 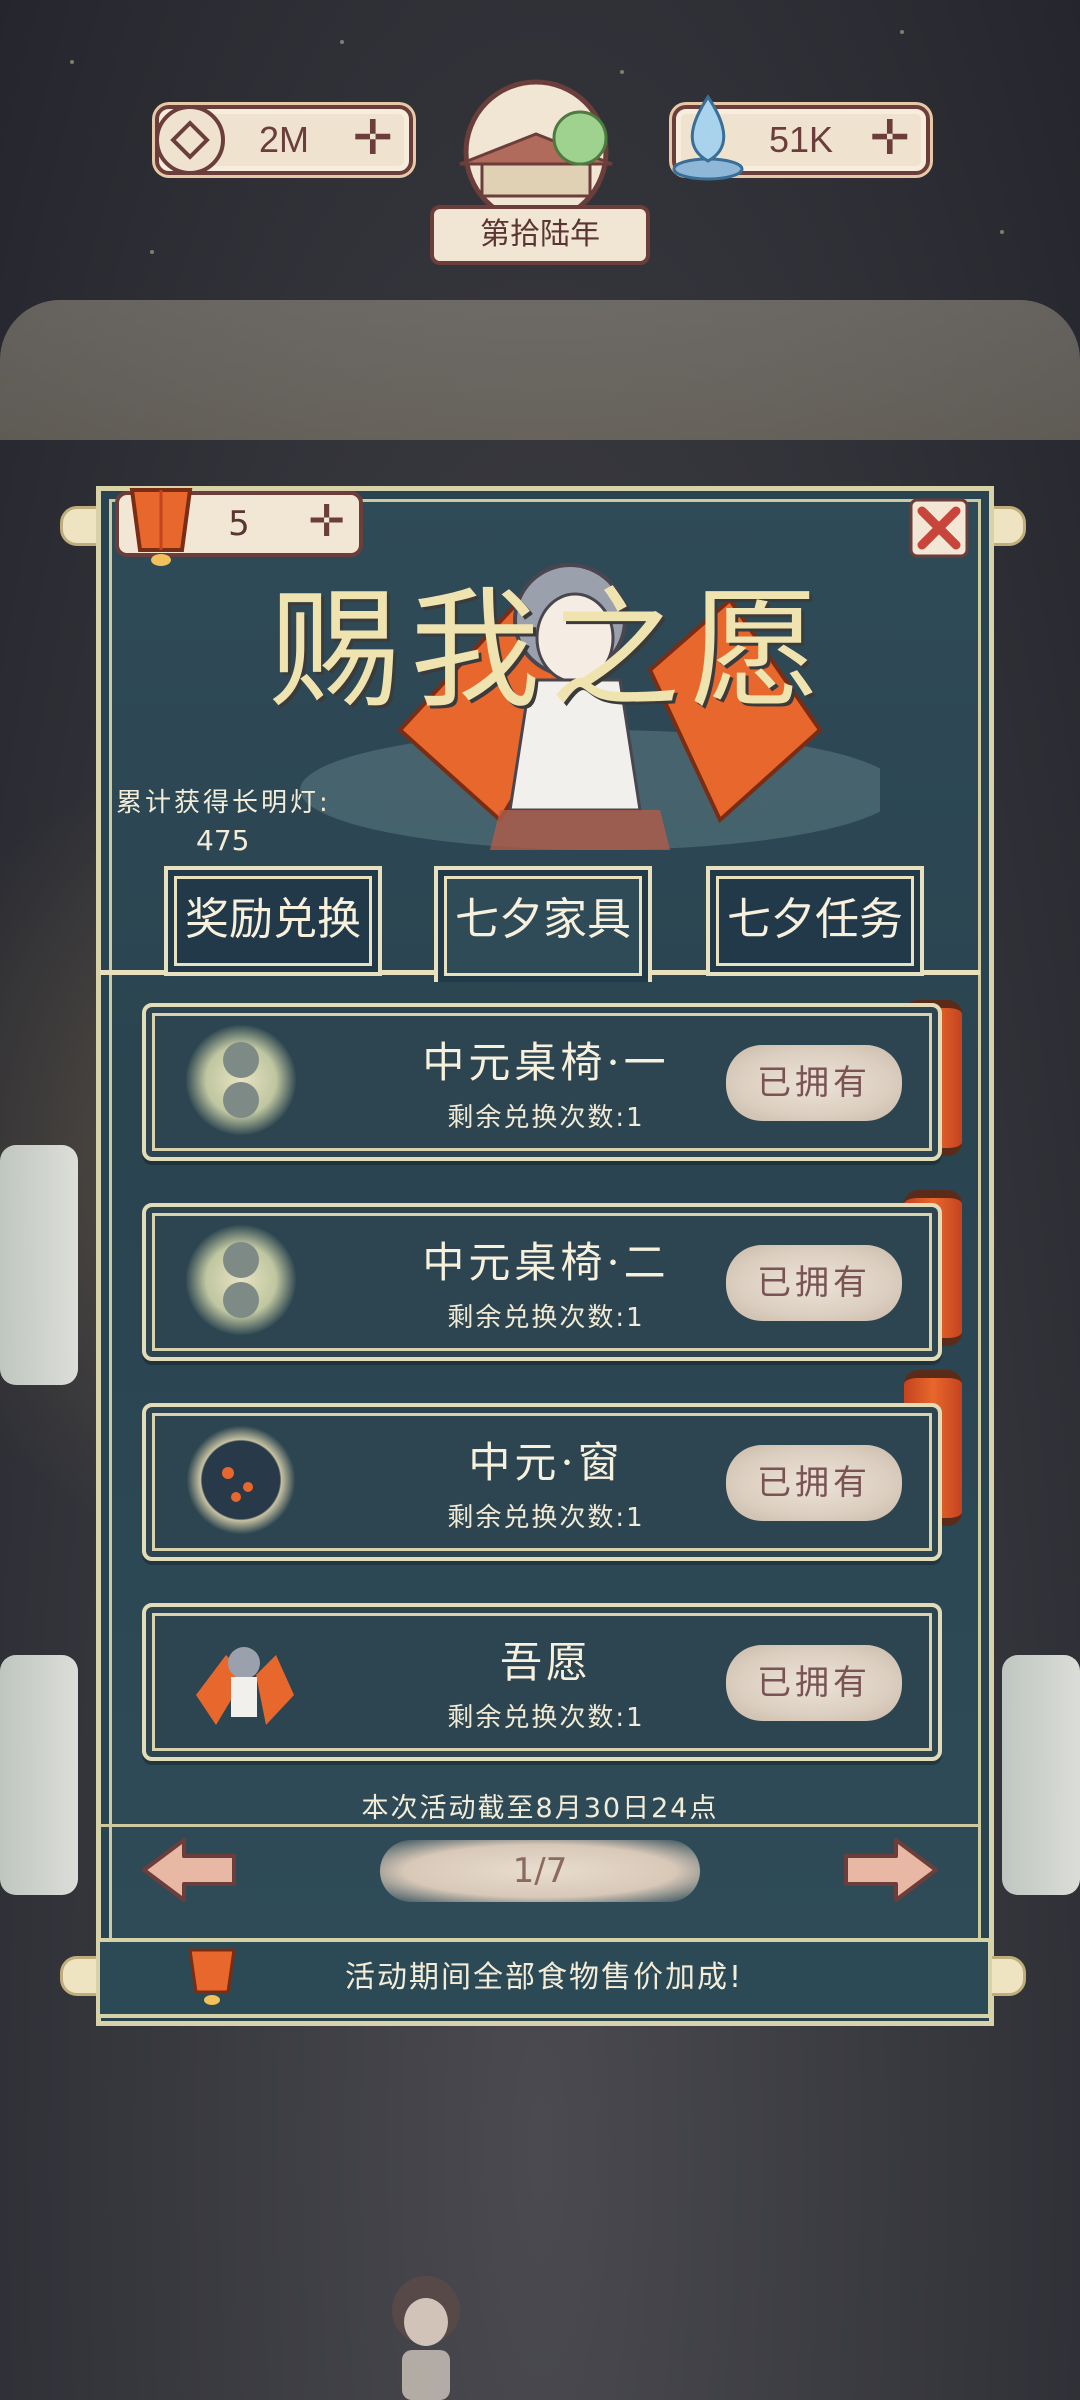 I want to click on pavilion-emblem-icon, so click(x=536, y=143).